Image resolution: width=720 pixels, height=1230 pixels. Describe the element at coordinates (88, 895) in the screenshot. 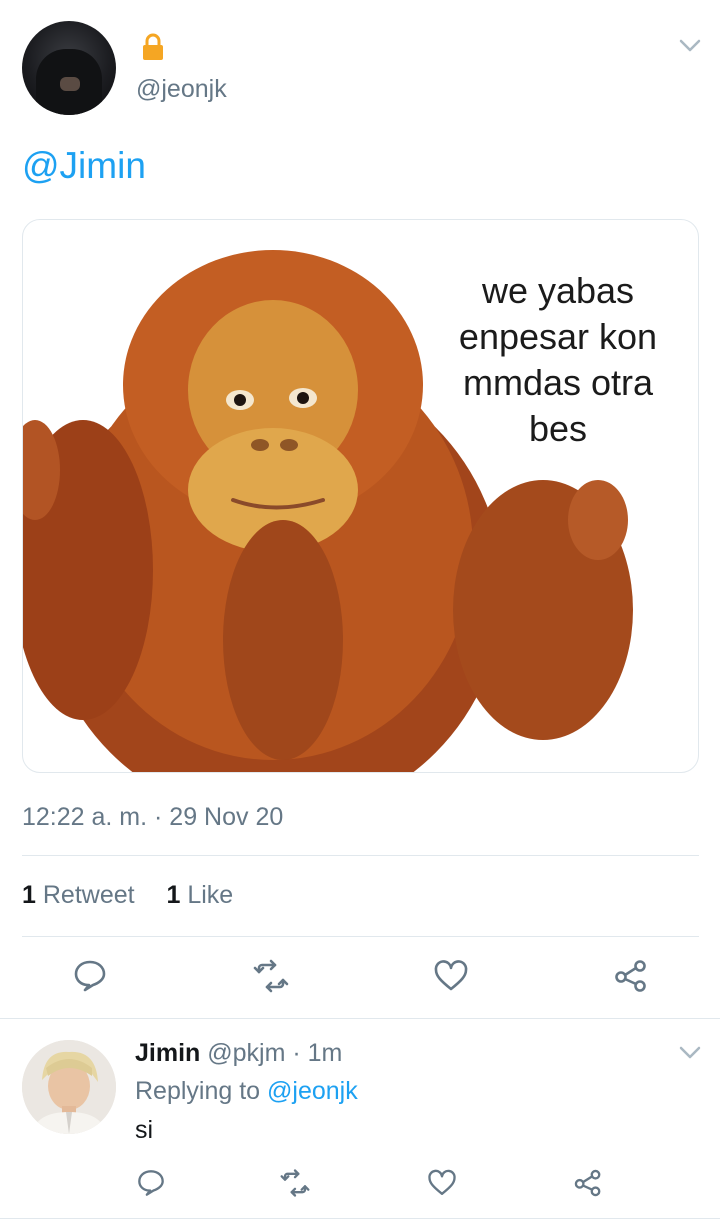

I see `retweet-label: Retweet` at that location.